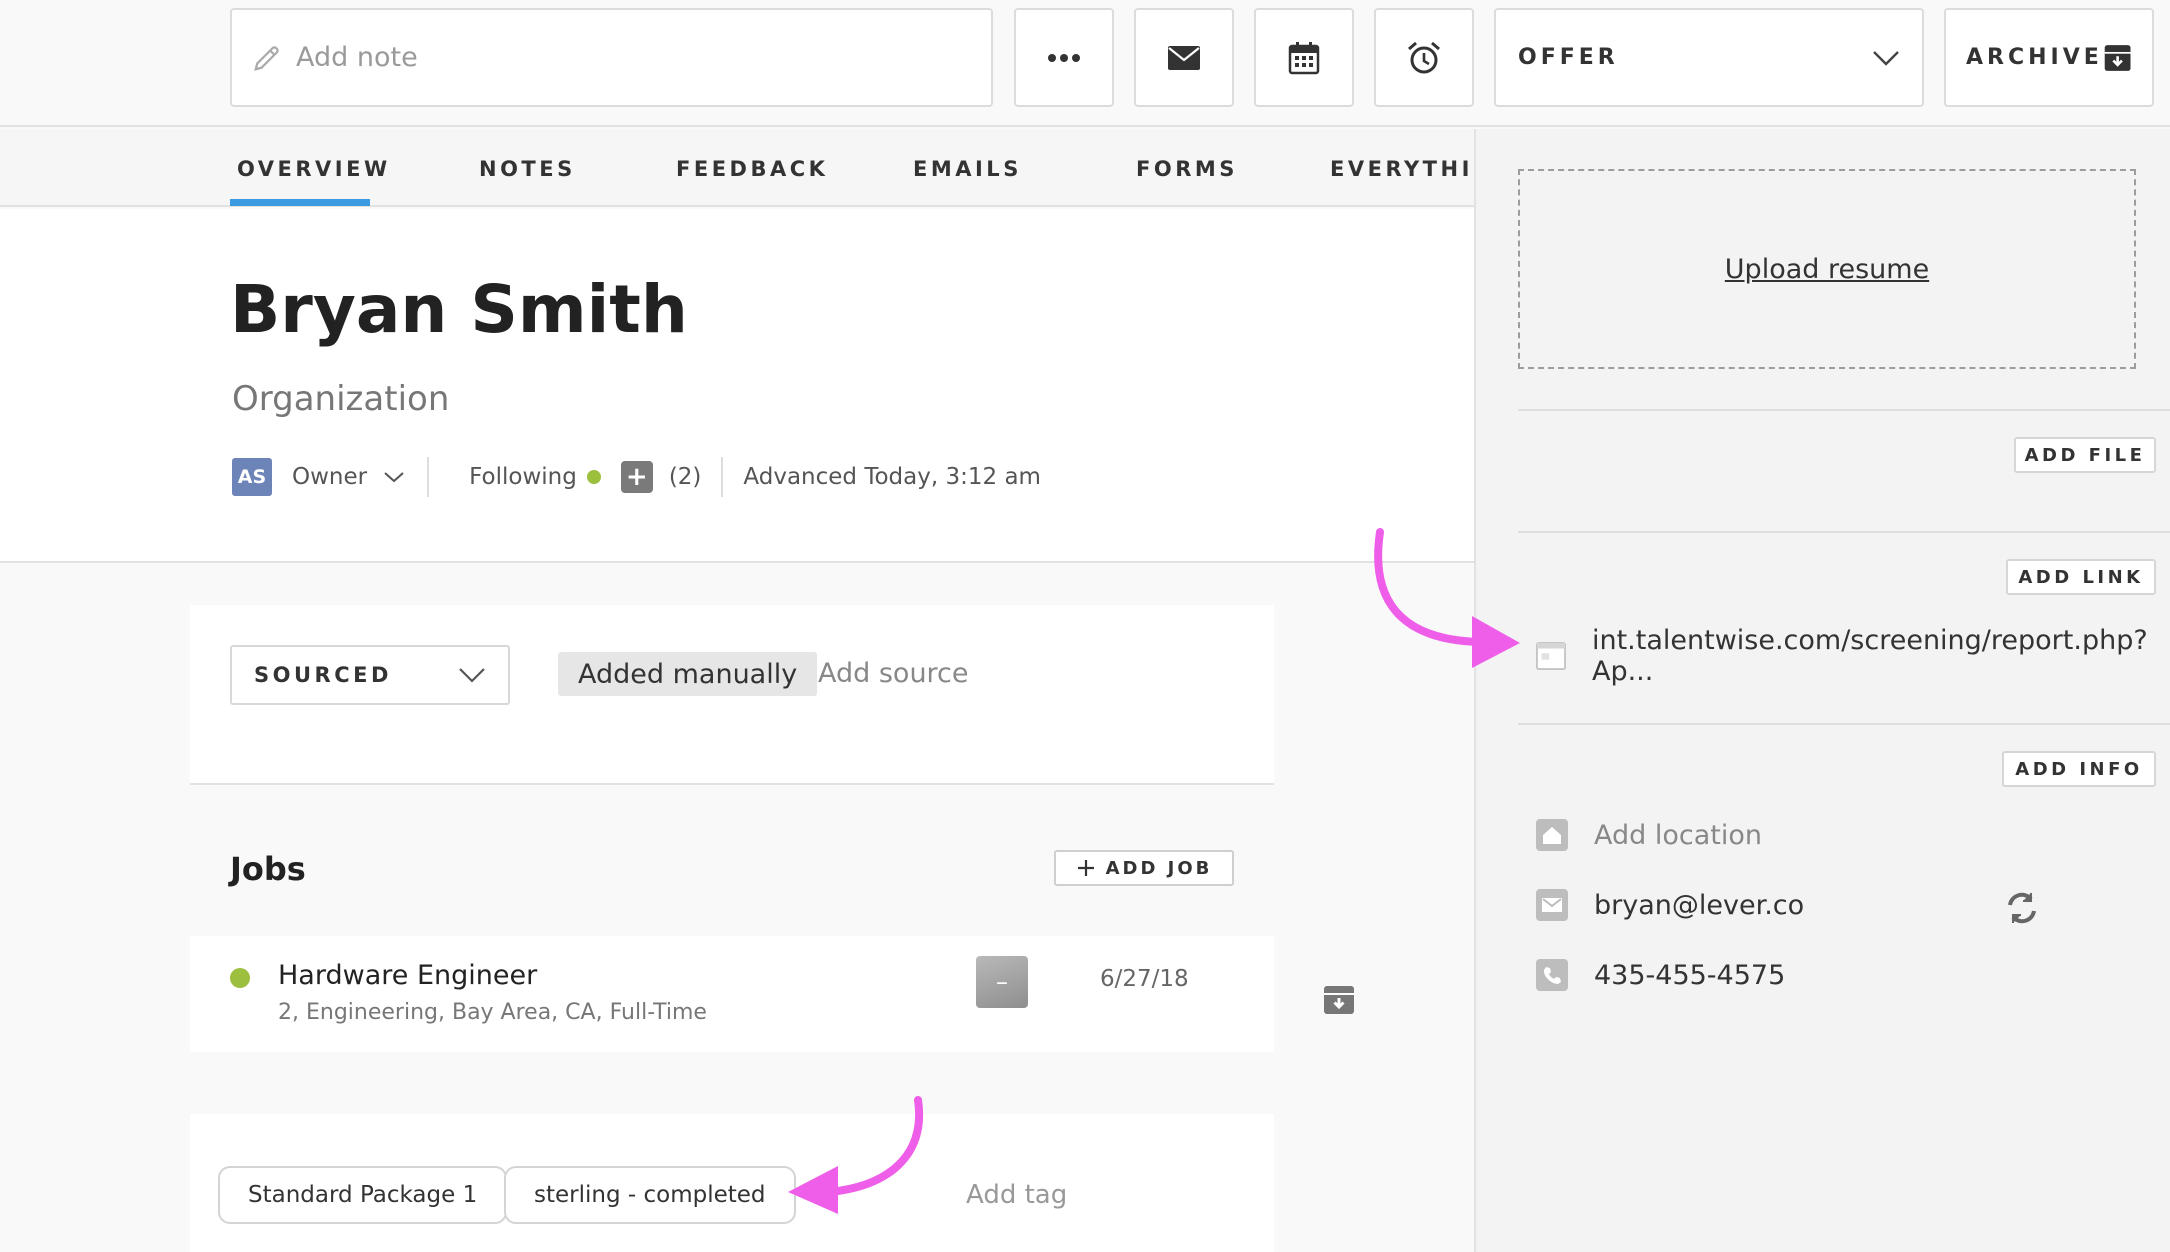 The image size is (2170, 1252). I want to click on phone-row: 435-455-4575, so click(1660, 975).